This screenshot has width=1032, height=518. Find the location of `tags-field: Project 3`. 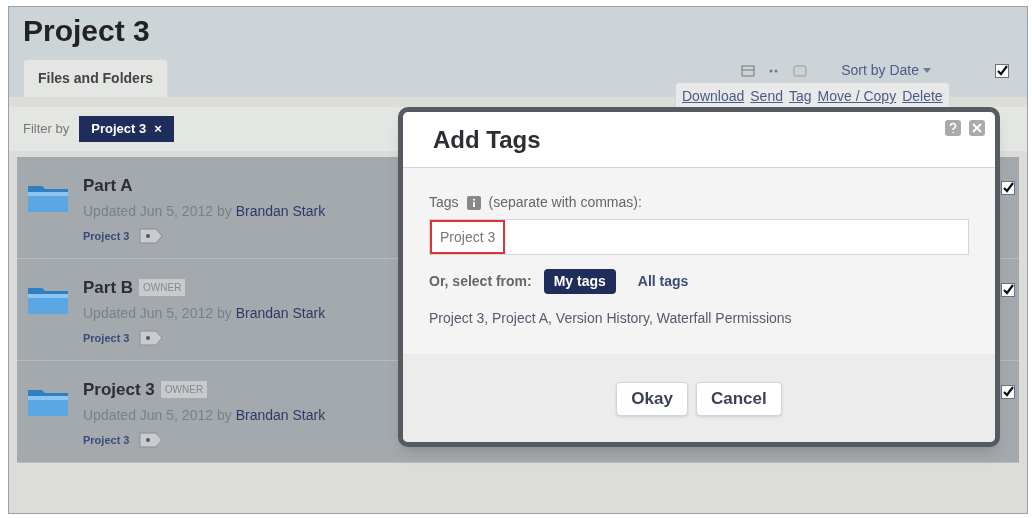

tags-field: Project 3 is located at coordinates (699, 237).